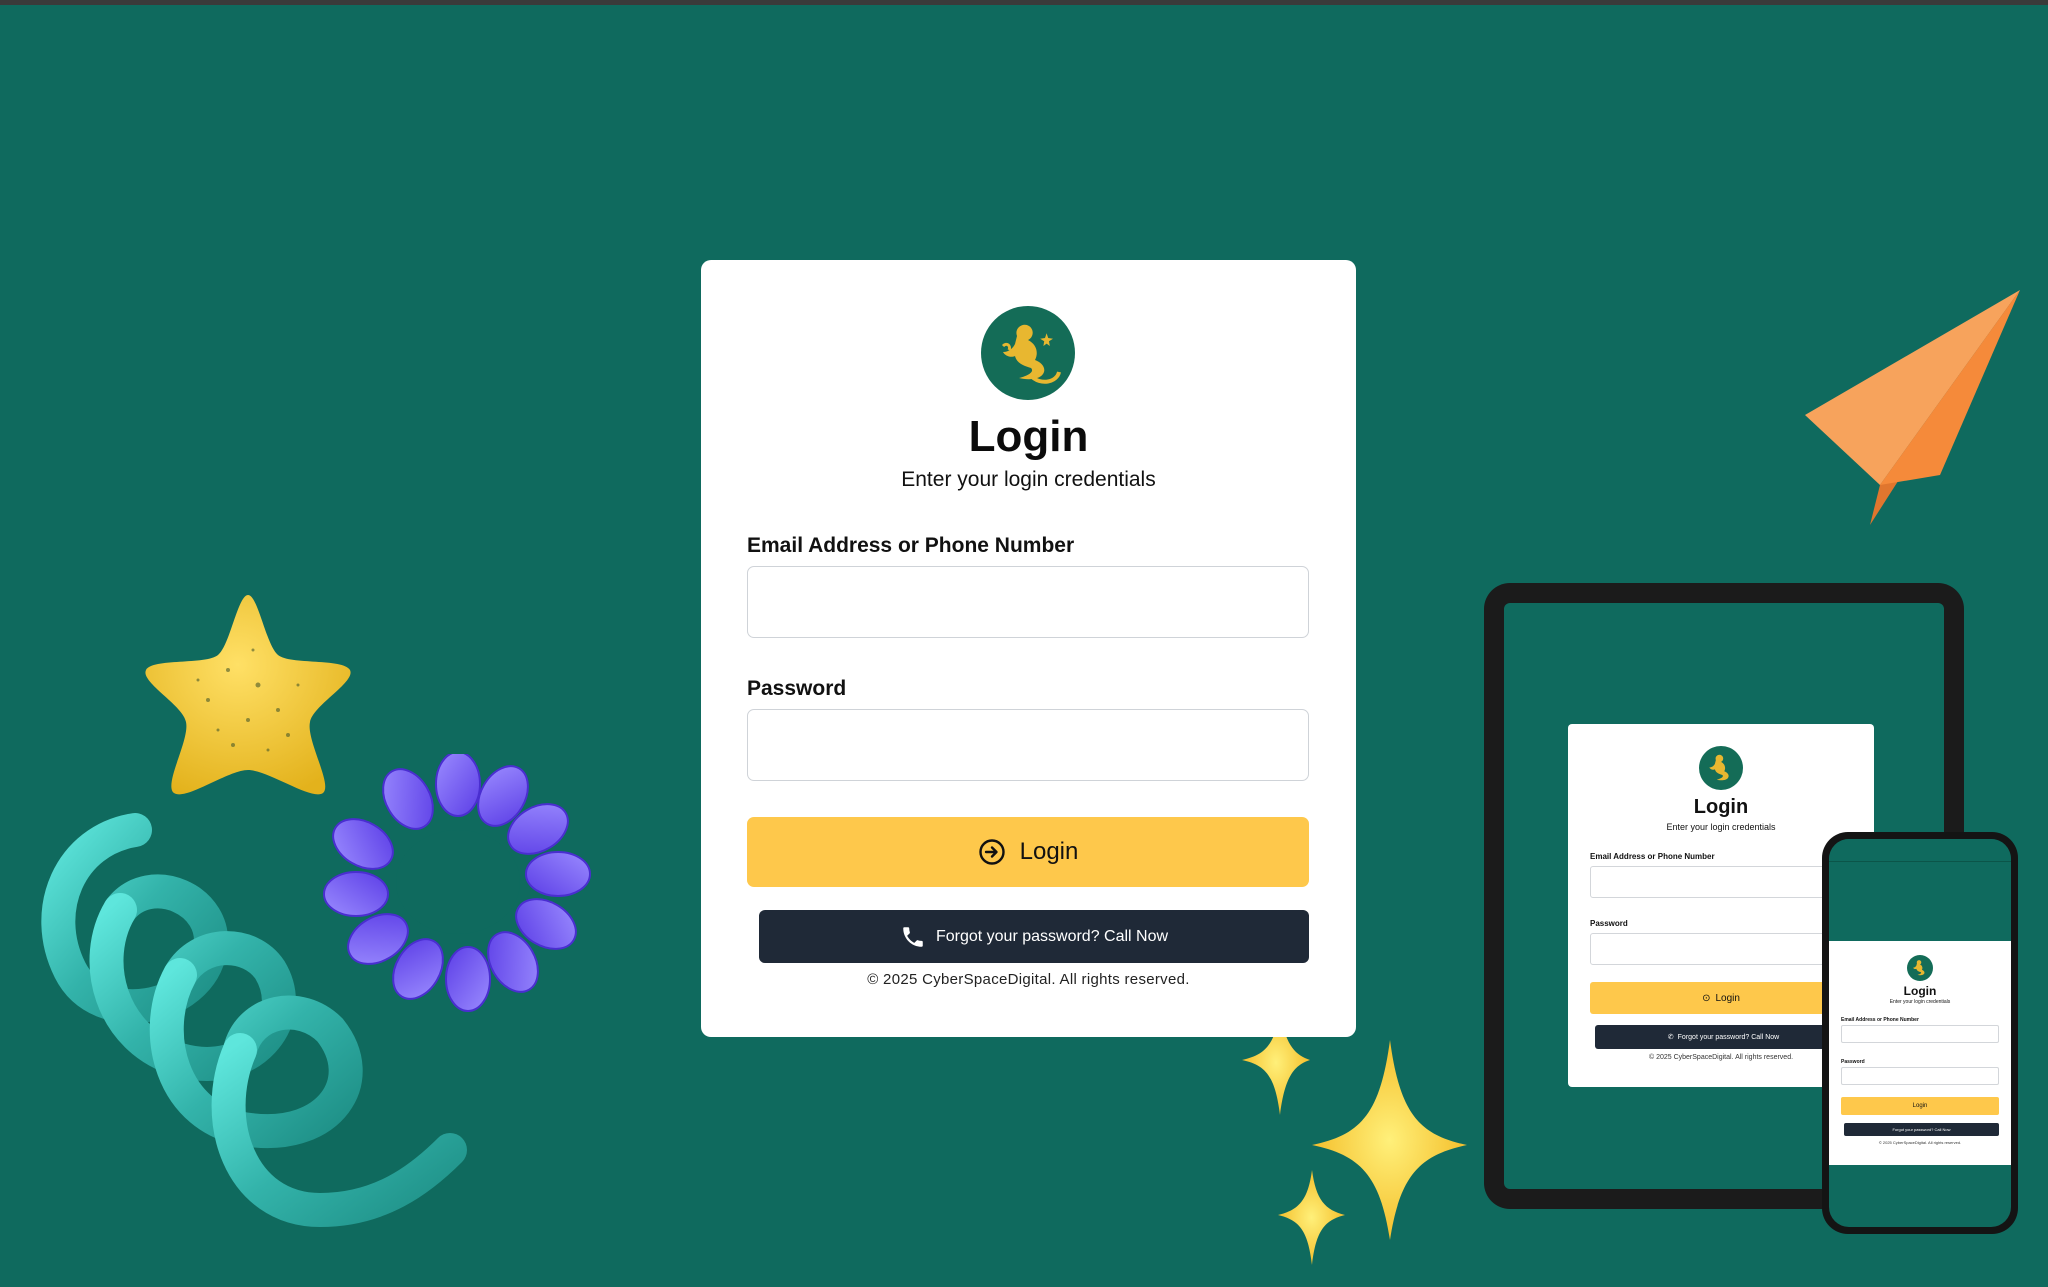 Image resolution: width=2048 pixels, height=1287 pixels. Describe the element at coordinates (1853, 1062) in the screenshot. I see `phone-password-label: Password` at that location.